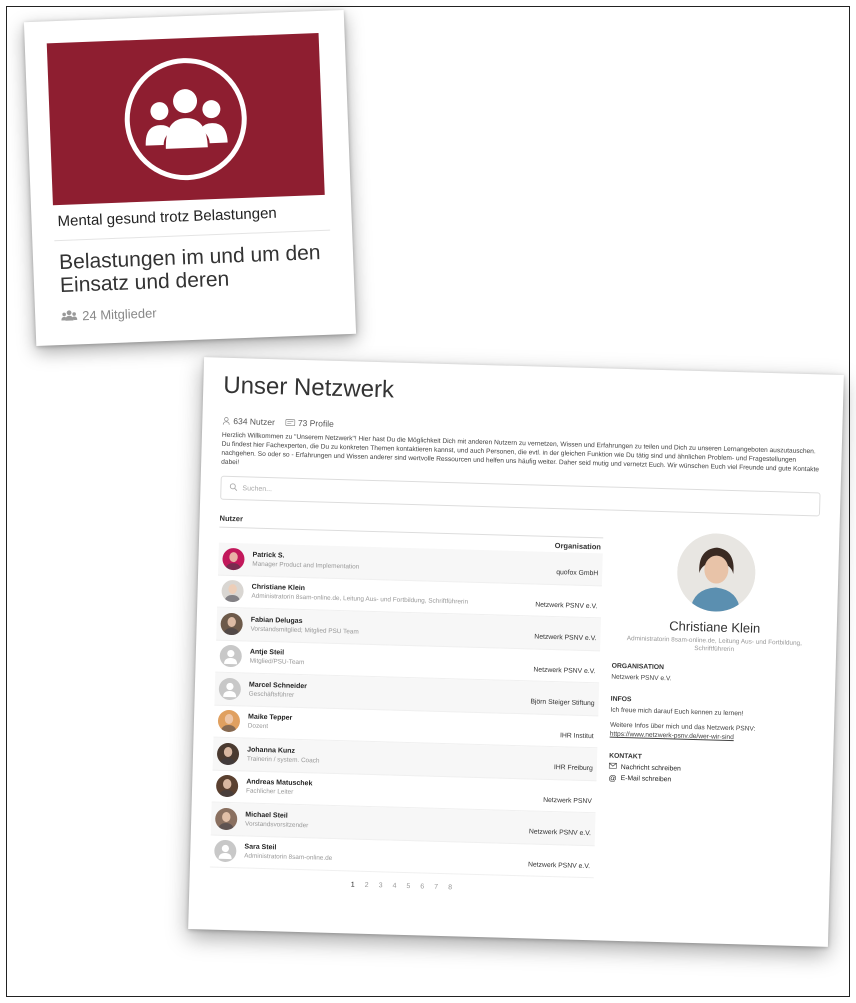  I want to click on page-title: Unser Netzwerk, so click(308, 387).